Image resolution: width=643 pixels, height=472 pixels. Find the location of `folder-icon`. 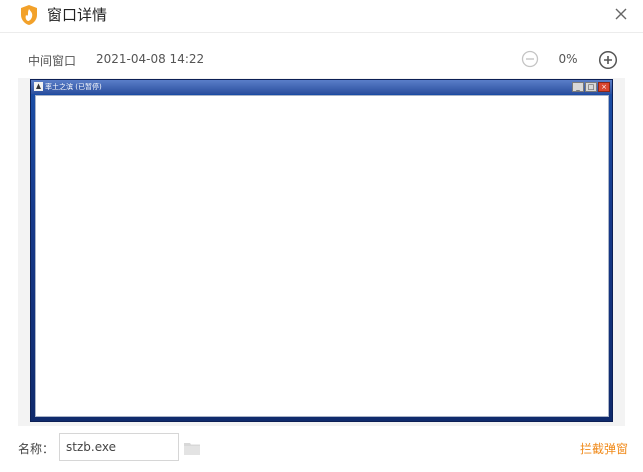

folder-icon is located at coordinates (192, 448).